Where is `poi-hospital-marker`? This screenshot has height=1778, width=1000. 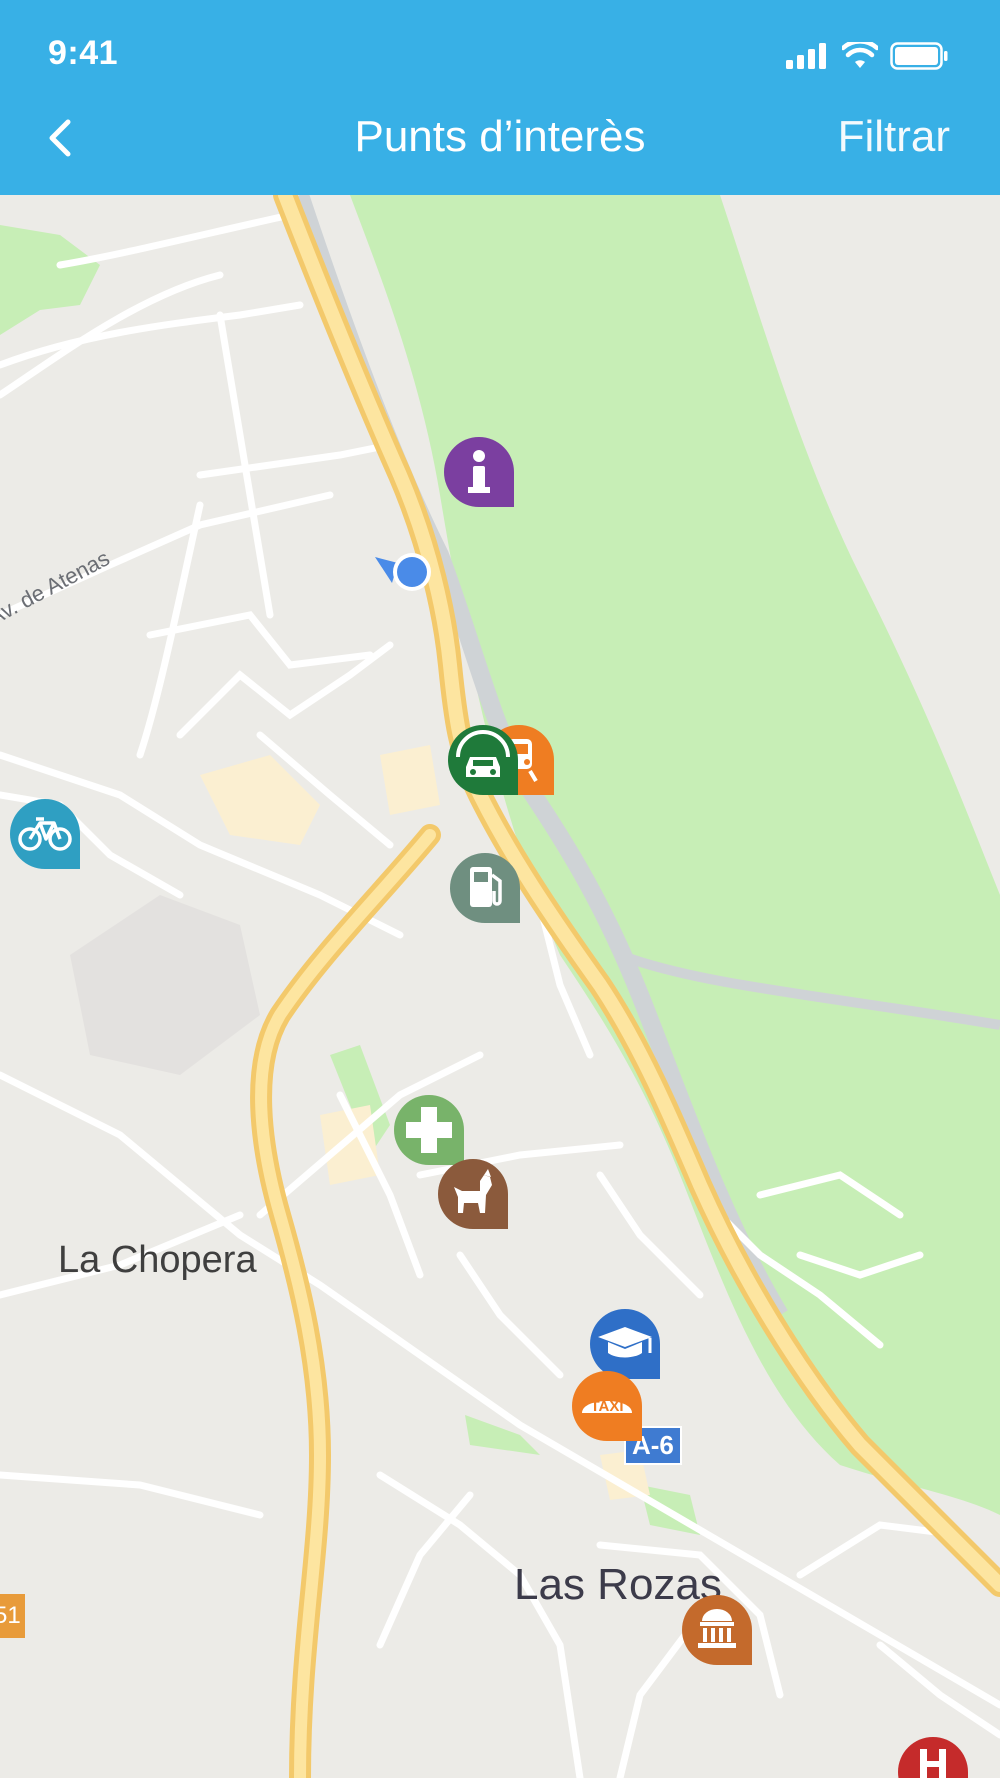
poi-hospital-marker is located at coordinates (933, 1756).